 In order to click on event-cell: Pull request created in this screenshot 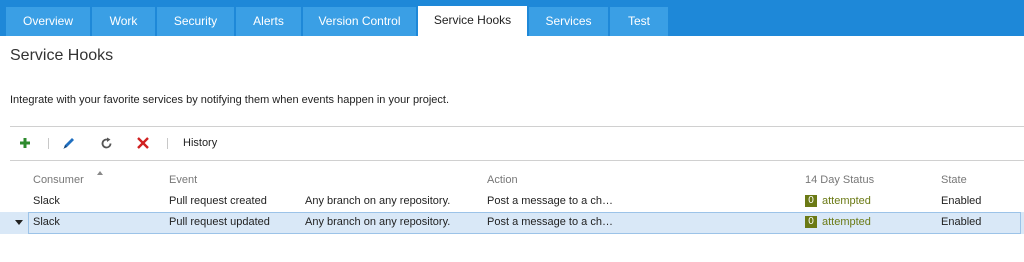, I will do `click(218, 201)`.